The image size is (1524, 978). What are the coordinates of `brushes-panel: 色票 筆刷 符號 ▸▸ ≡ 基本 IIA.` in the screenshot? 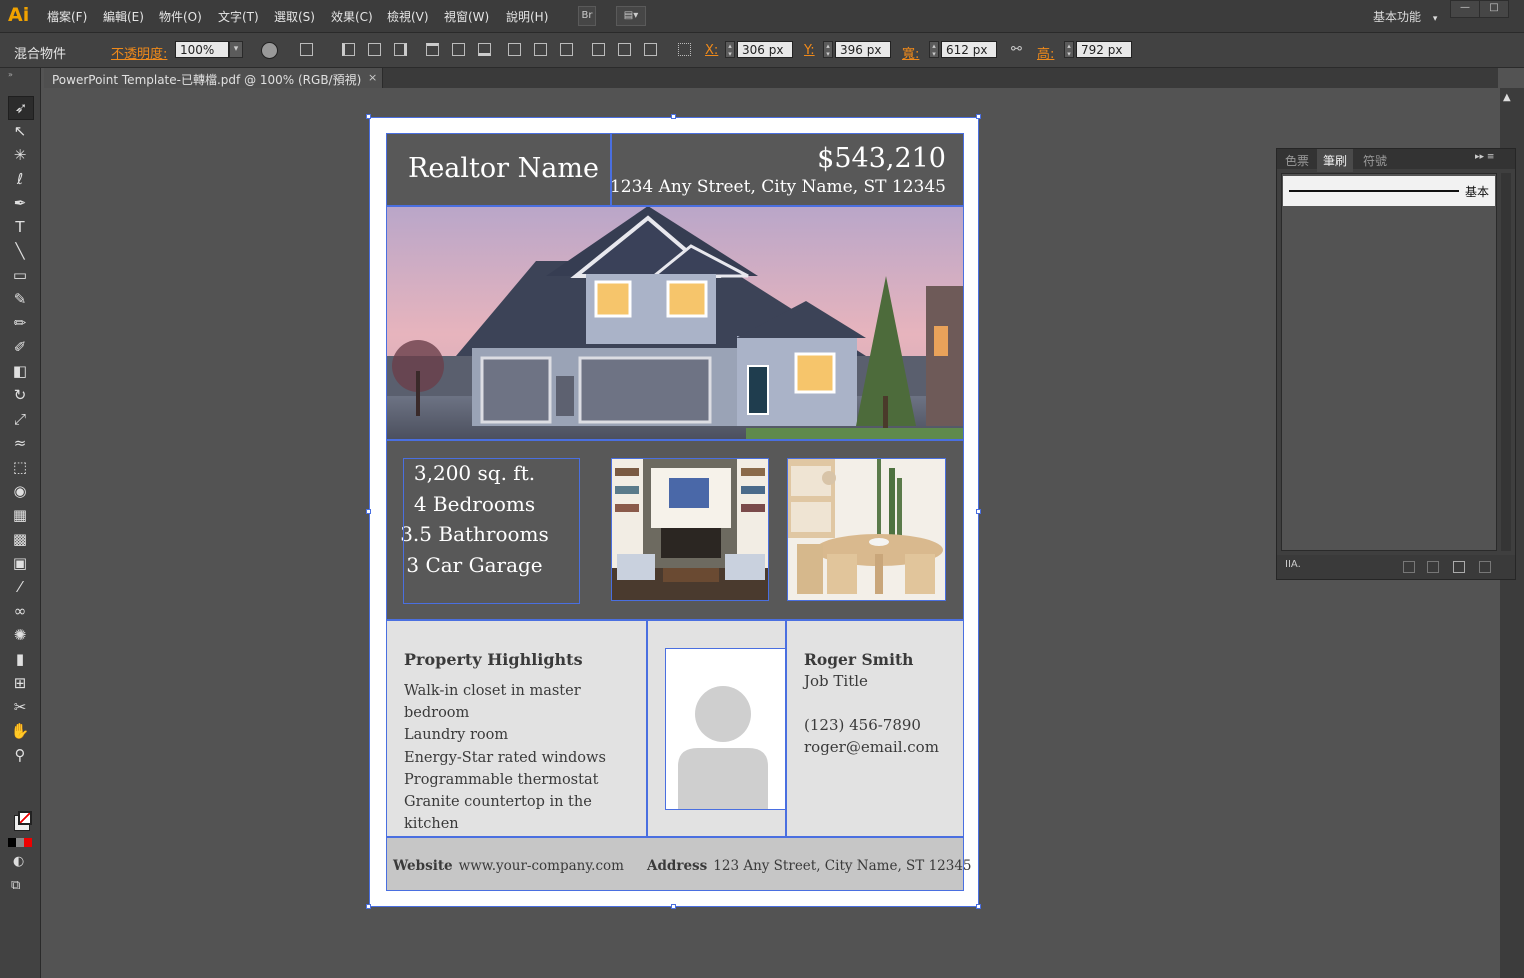 It's located at (1396, 364).